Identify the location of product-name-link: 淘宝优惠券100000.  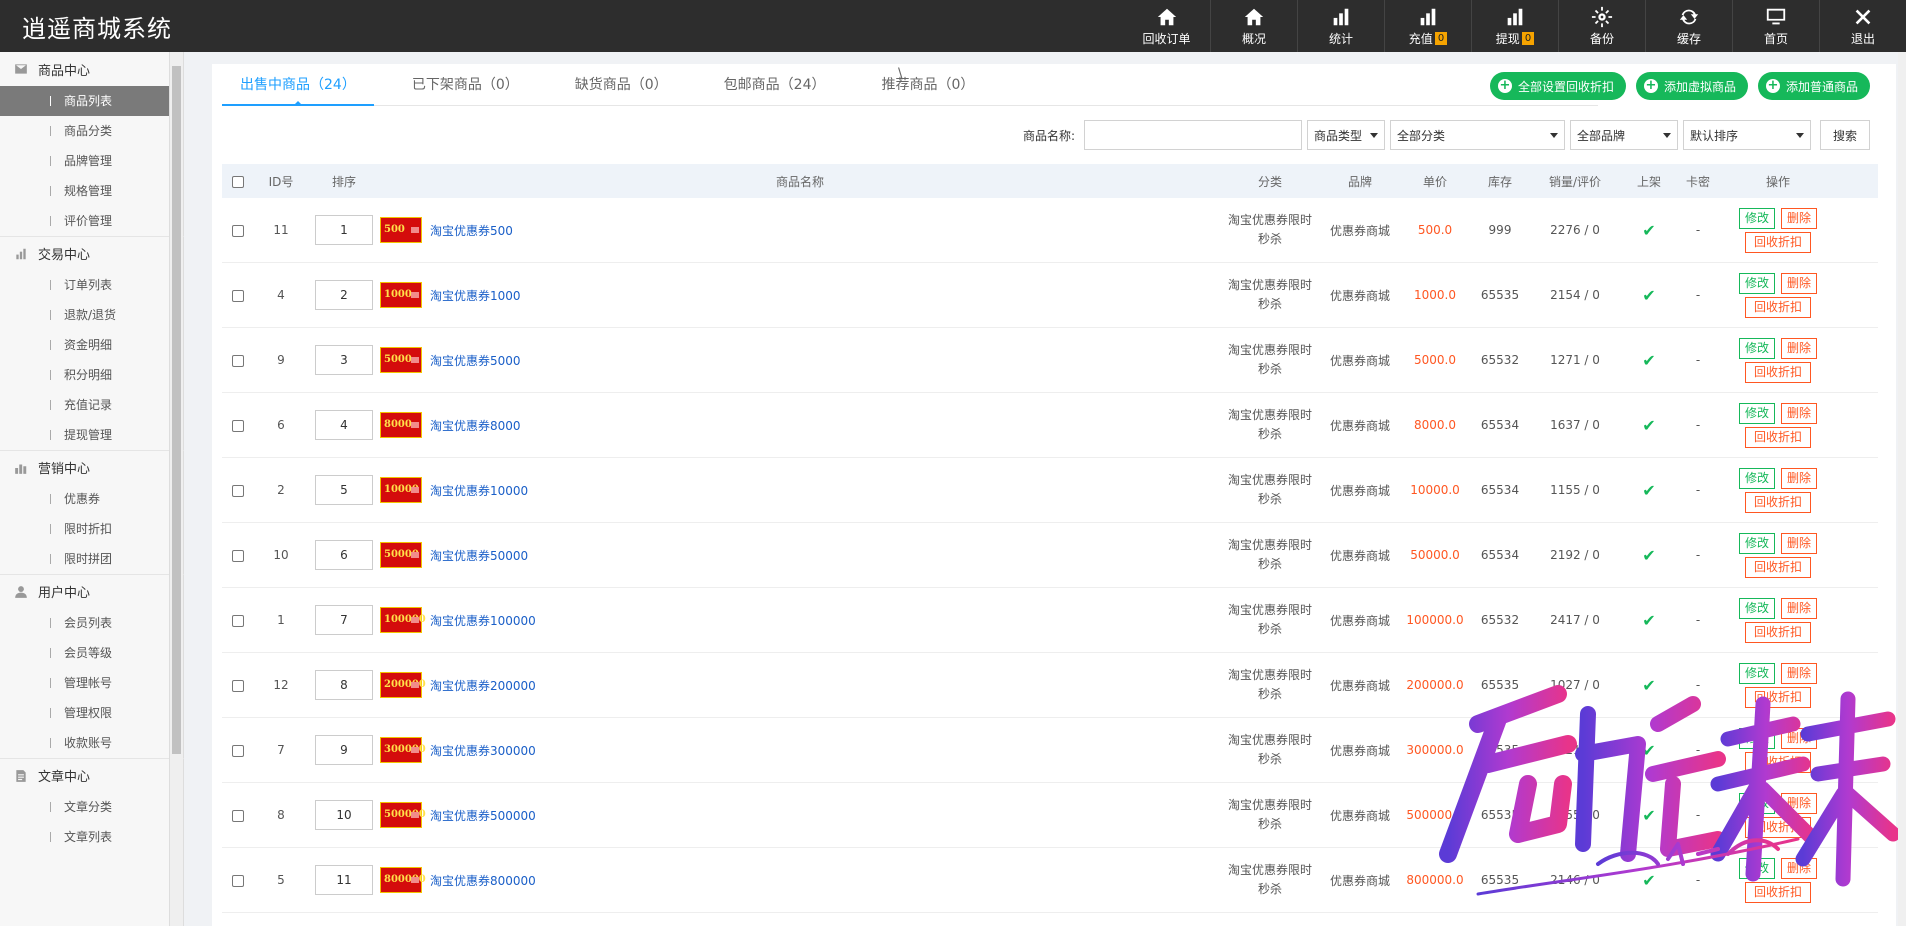
(483, 620).